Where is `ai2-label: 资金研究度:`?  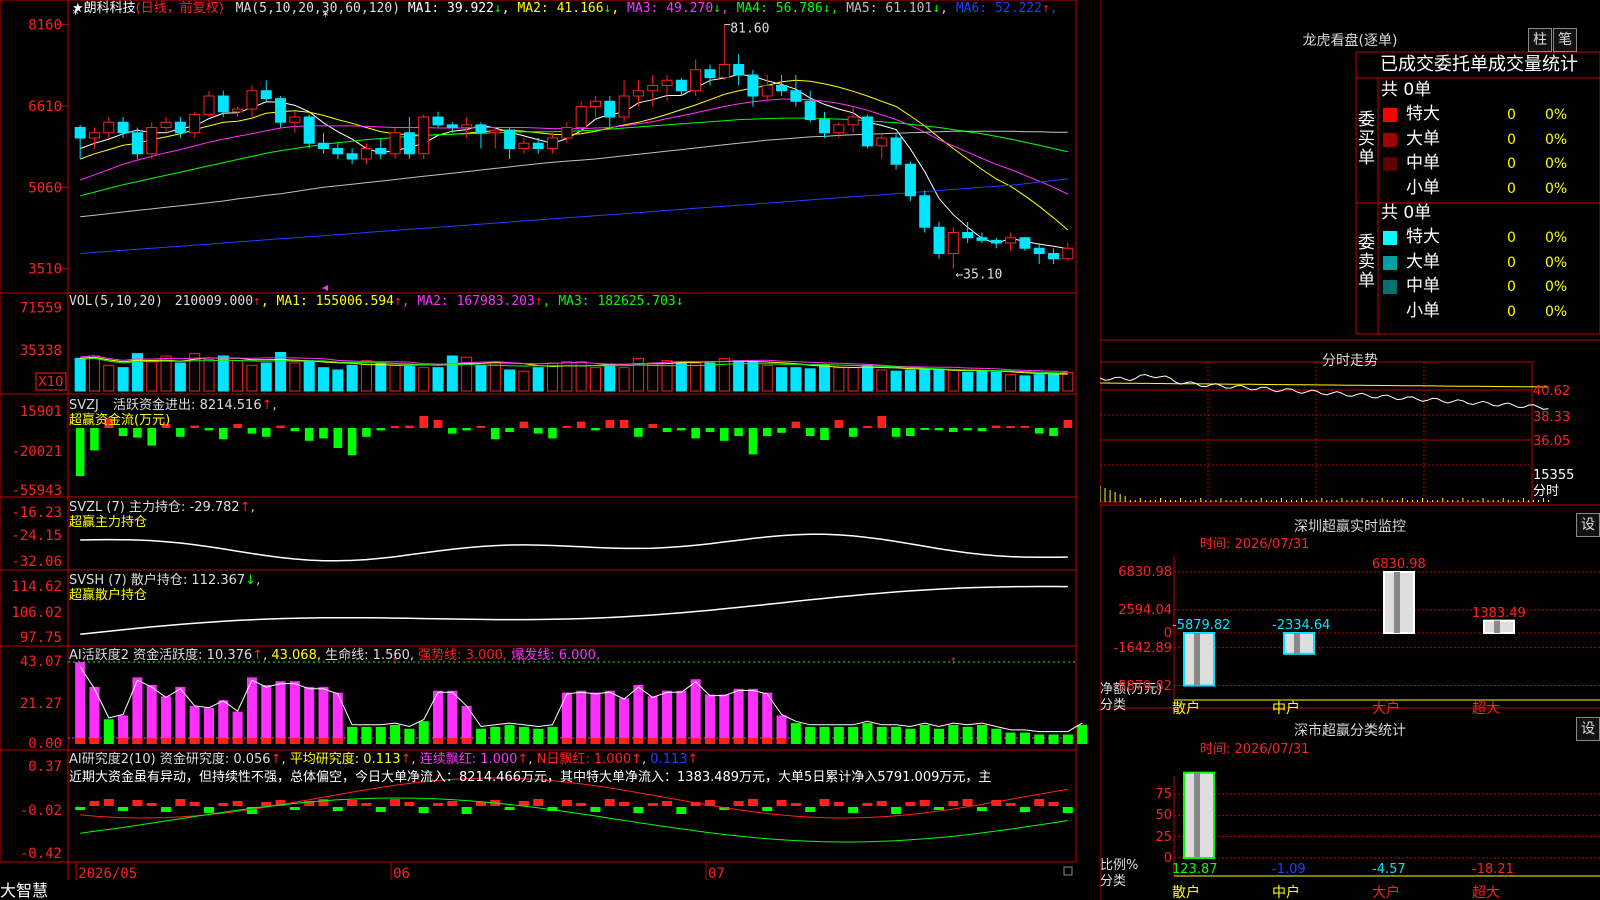
ai2-label: 资金研究度: is located at coordinates (194, 759).